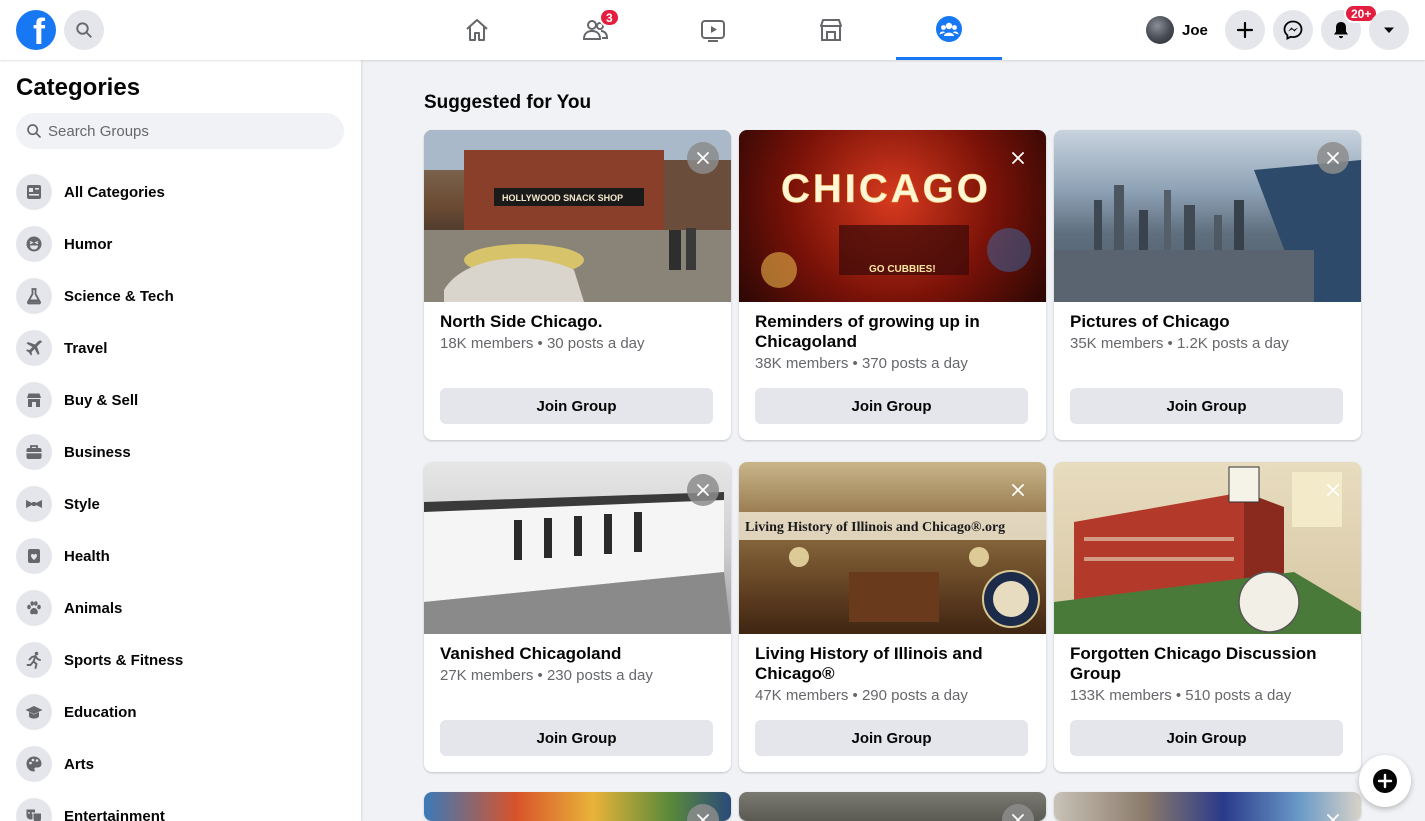 The image size is (1425, 821). I want to click on bowtie-icon, so click(34, 504).